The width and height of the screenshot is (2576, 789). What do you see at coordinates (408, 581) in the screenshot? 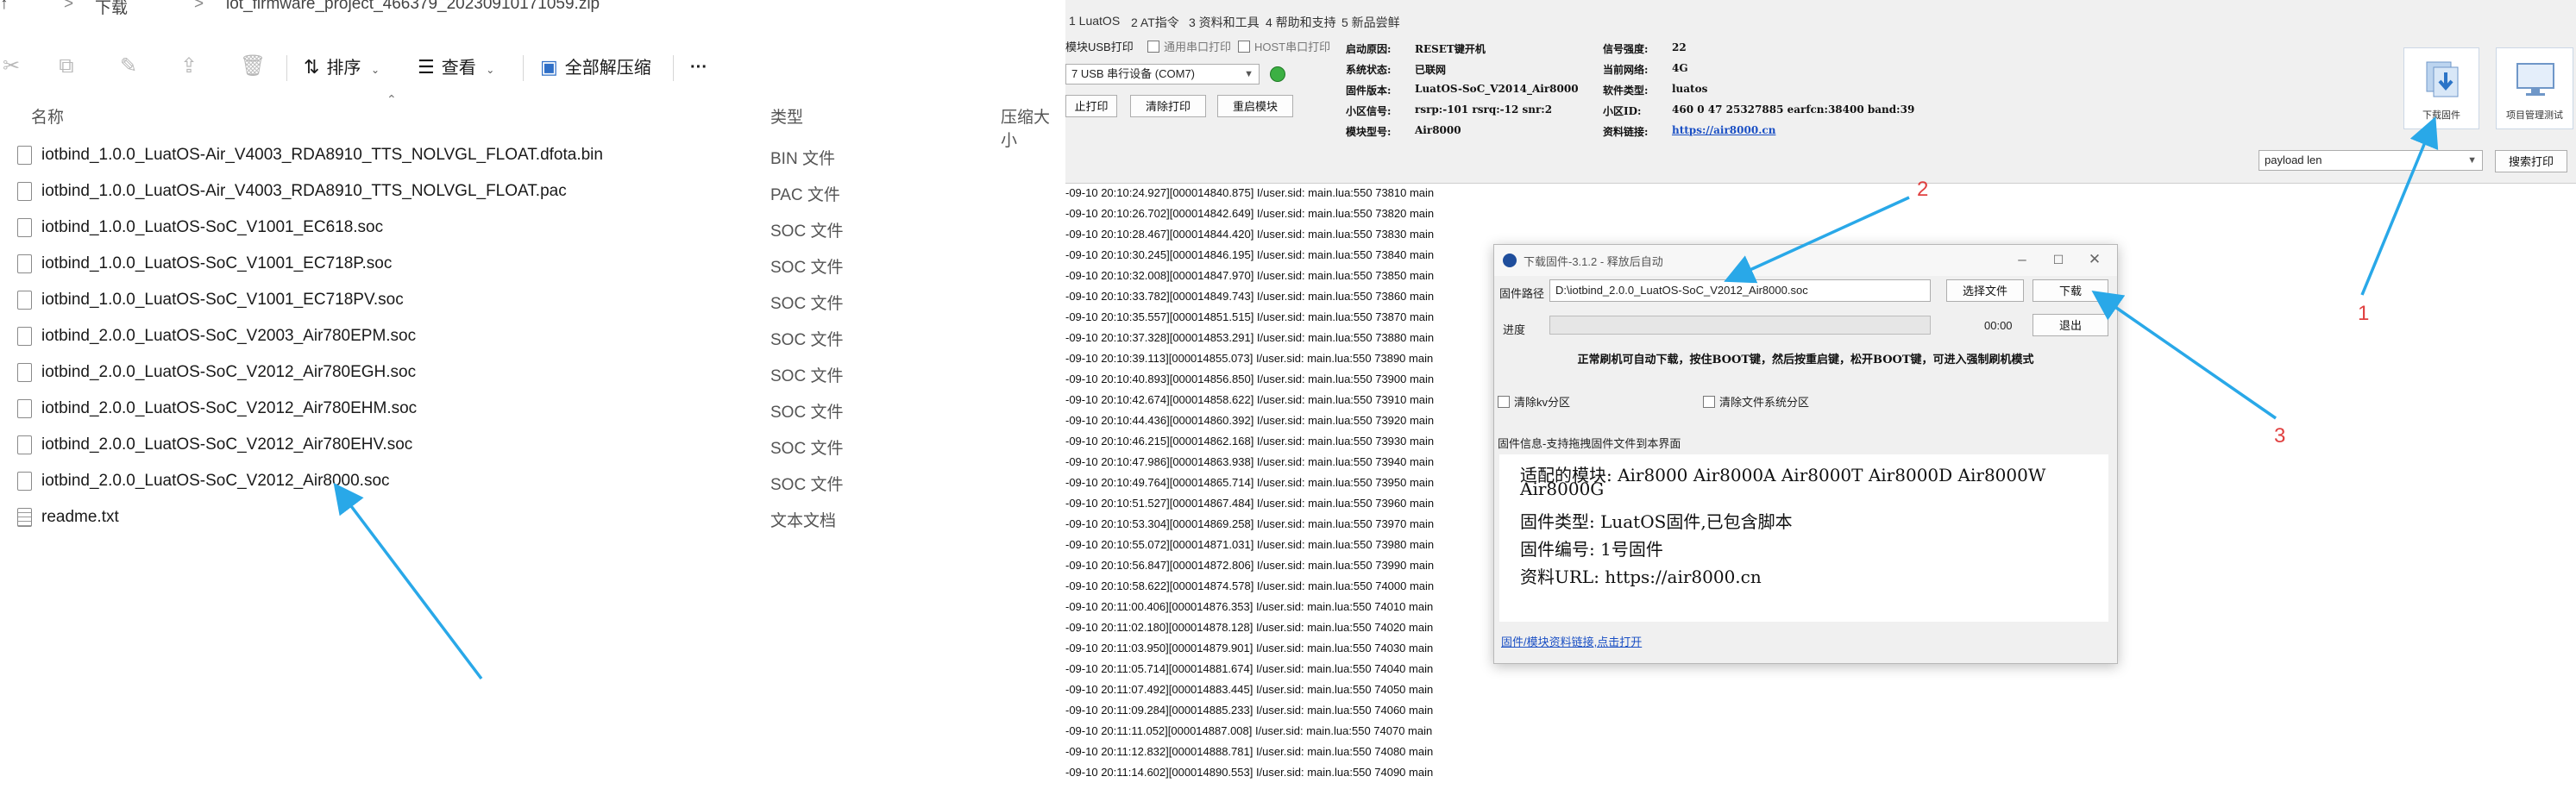
I see `annotation-arrow-file` at bounding box center [408, 581].